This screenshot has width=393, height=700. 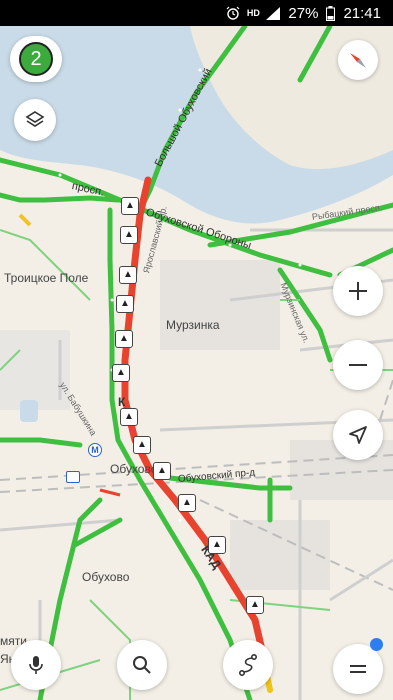 What do you see at coordinates (280, 555) in the screenshot?
I see `zone-south` at bounding box center [280, 555].